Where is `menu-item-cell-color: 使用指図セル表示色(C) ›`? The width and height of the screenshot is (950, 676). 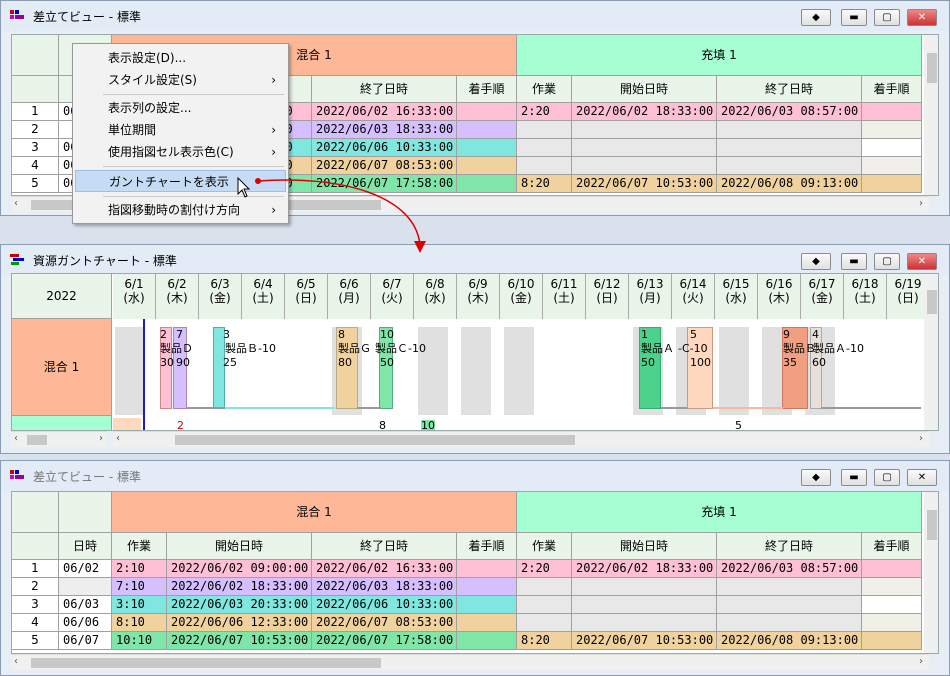
menu-item-cell-color: 使用指図セル表示色(C) › is located at coordinates (180, 152).